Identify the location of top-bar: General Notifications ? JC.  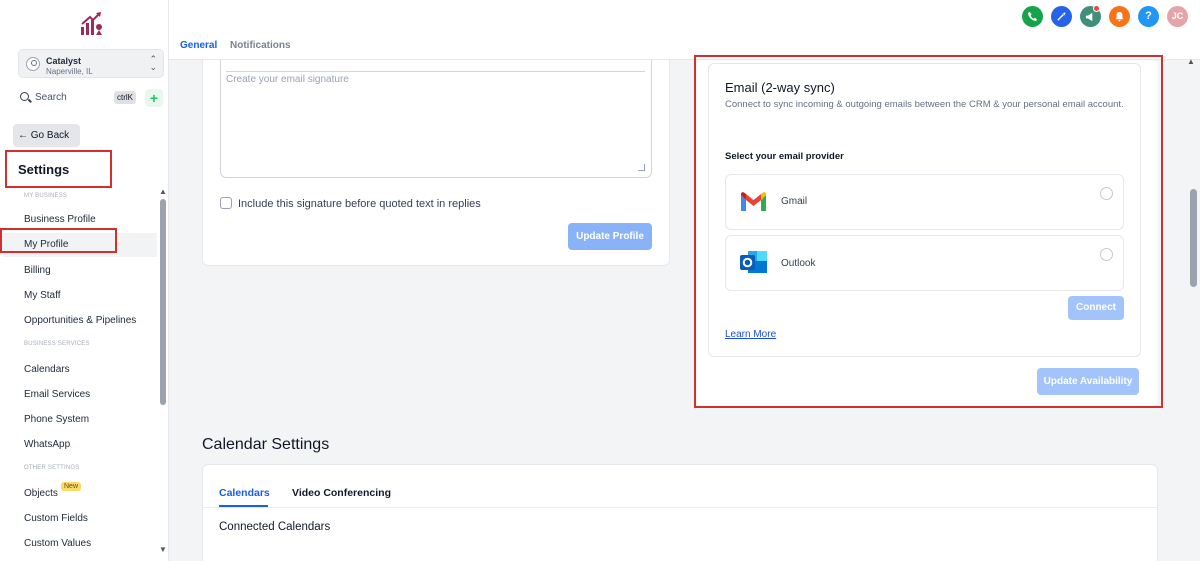
(684, 30).